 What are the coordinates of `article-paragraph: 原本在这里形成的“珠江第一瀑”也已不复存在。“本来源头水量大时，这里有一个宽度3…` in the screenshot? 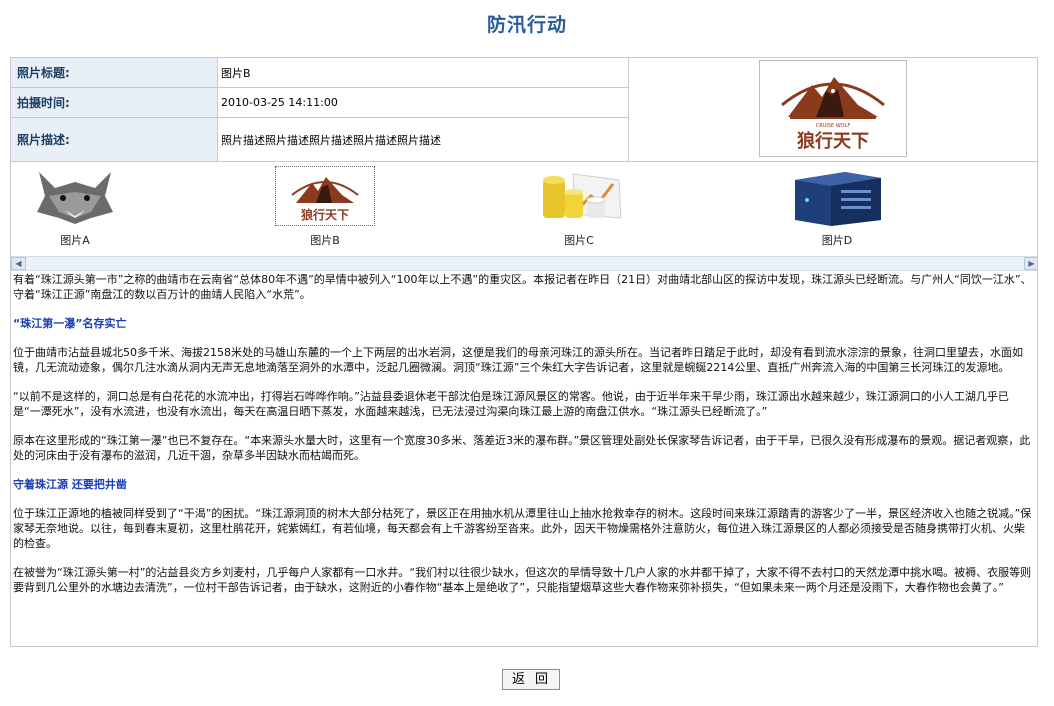 It's located at (522, 448).